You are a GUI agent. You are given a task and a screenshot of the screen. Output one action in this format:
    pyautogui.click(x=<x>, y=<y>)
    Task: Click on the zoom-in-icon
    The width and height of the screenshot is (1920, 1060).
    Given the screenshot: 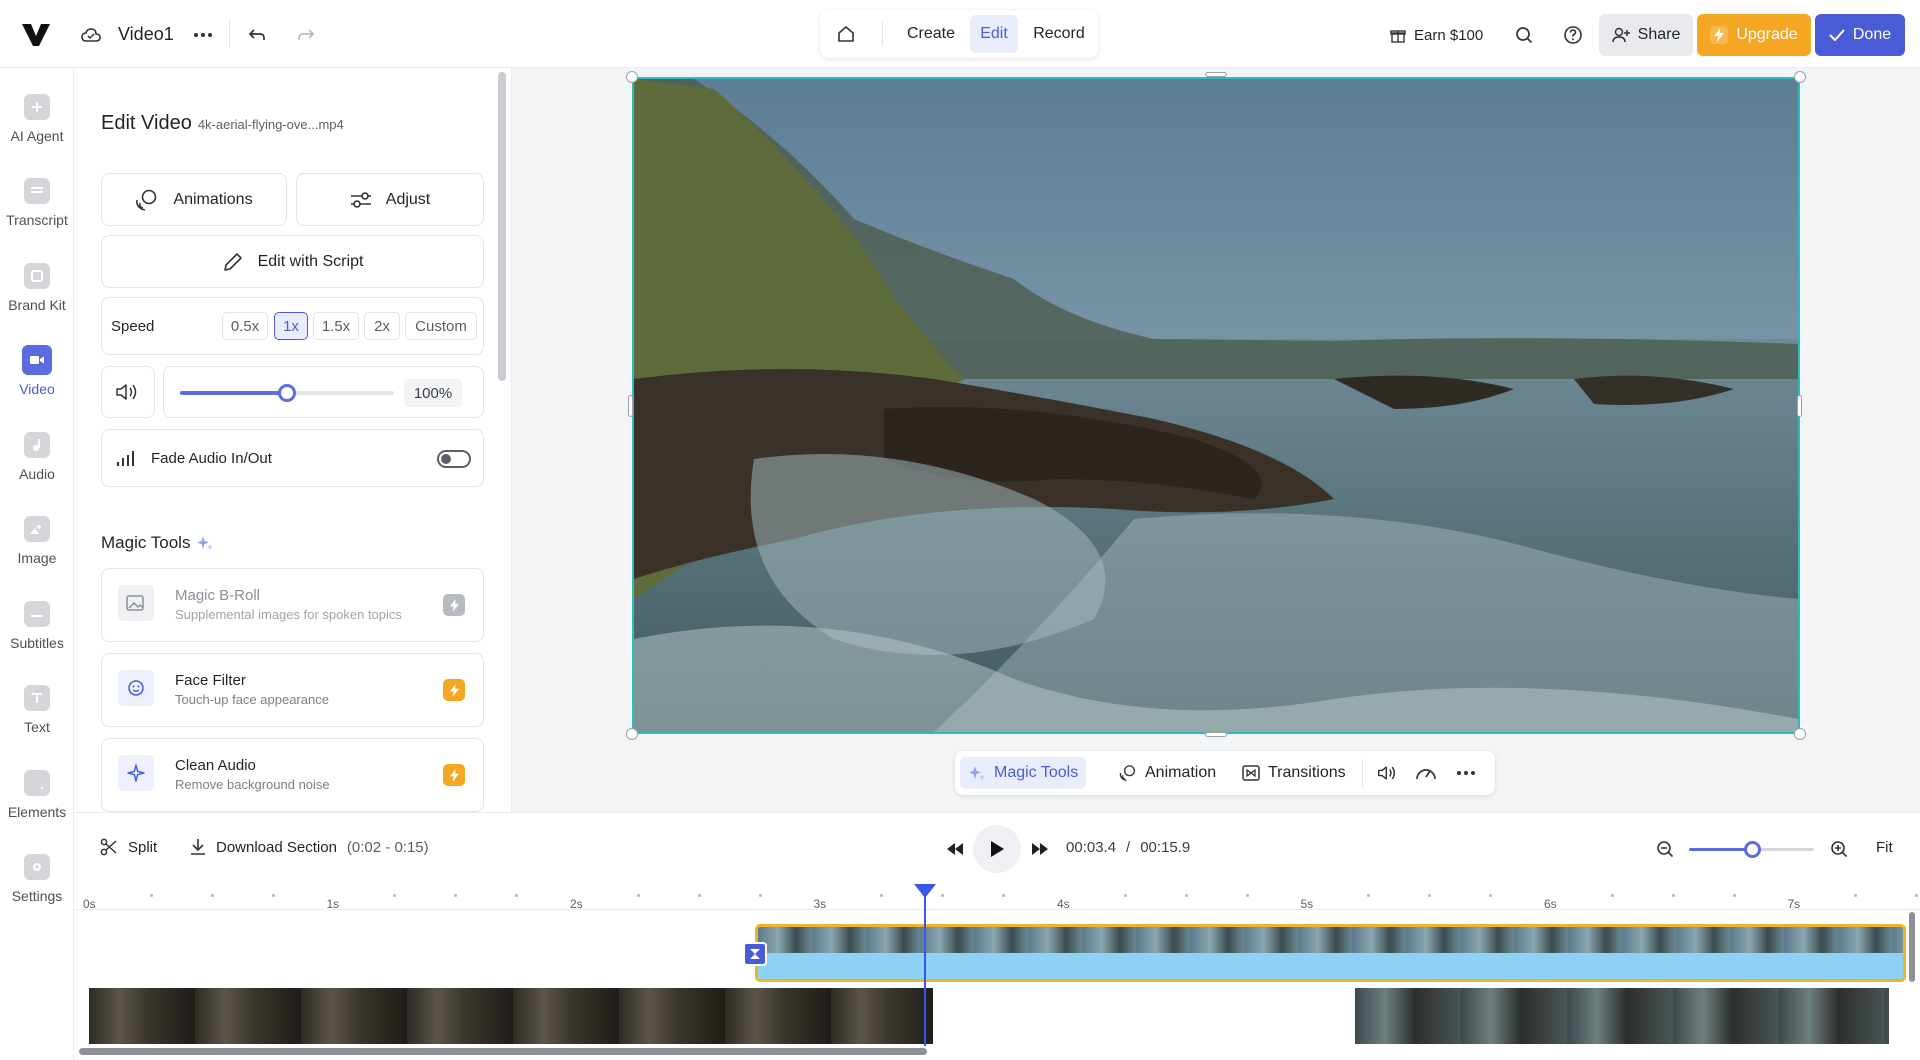 What is the action you would take?
    pyautogui.click(x=1839, y=849)
    